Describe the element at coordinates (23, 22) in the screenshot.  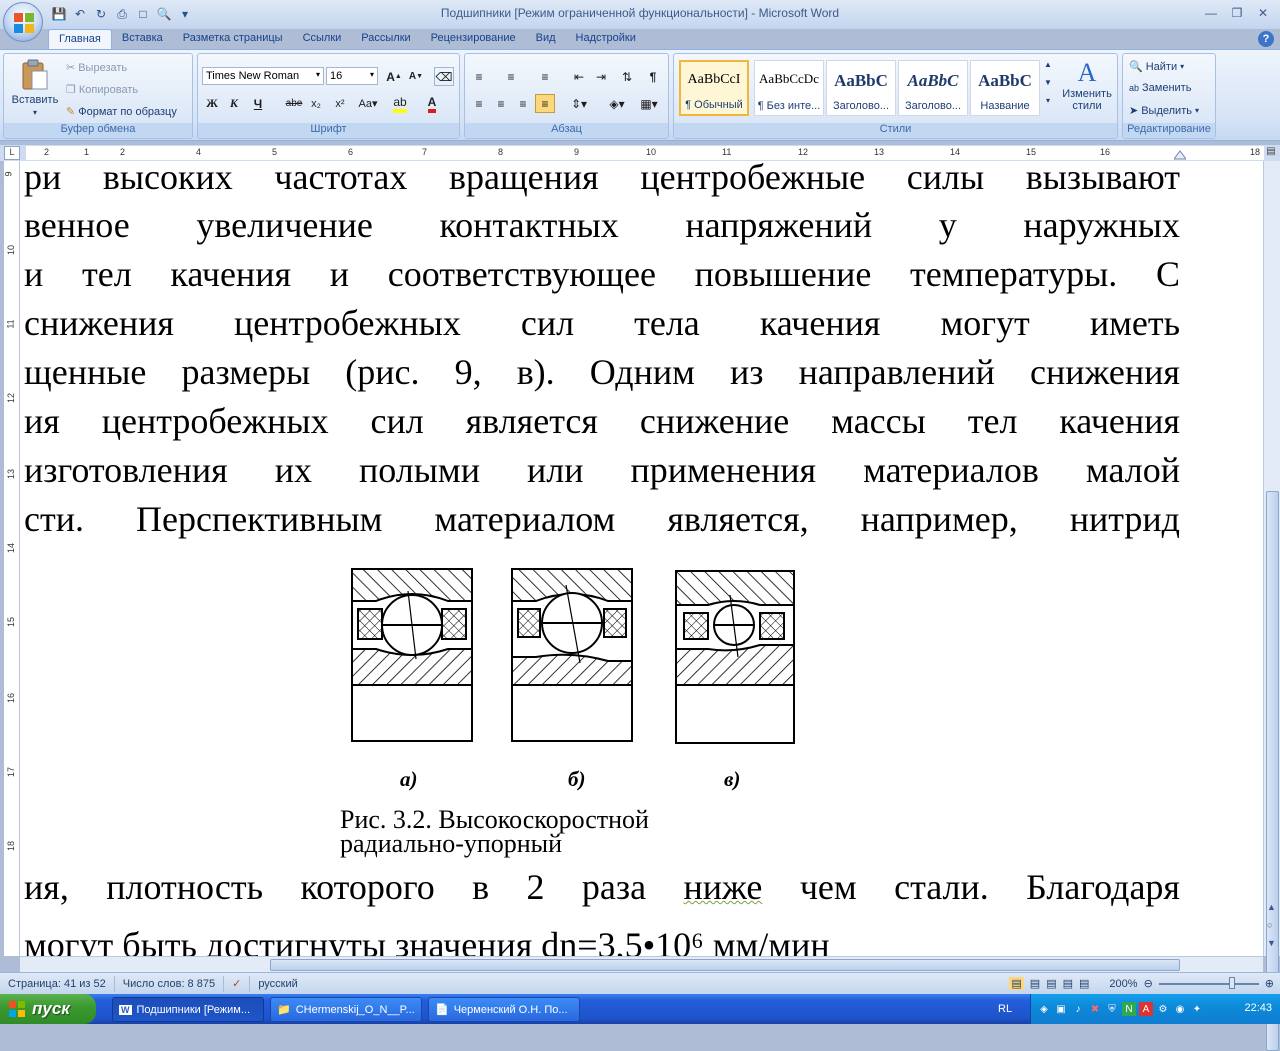
I see `office-button` at that location.